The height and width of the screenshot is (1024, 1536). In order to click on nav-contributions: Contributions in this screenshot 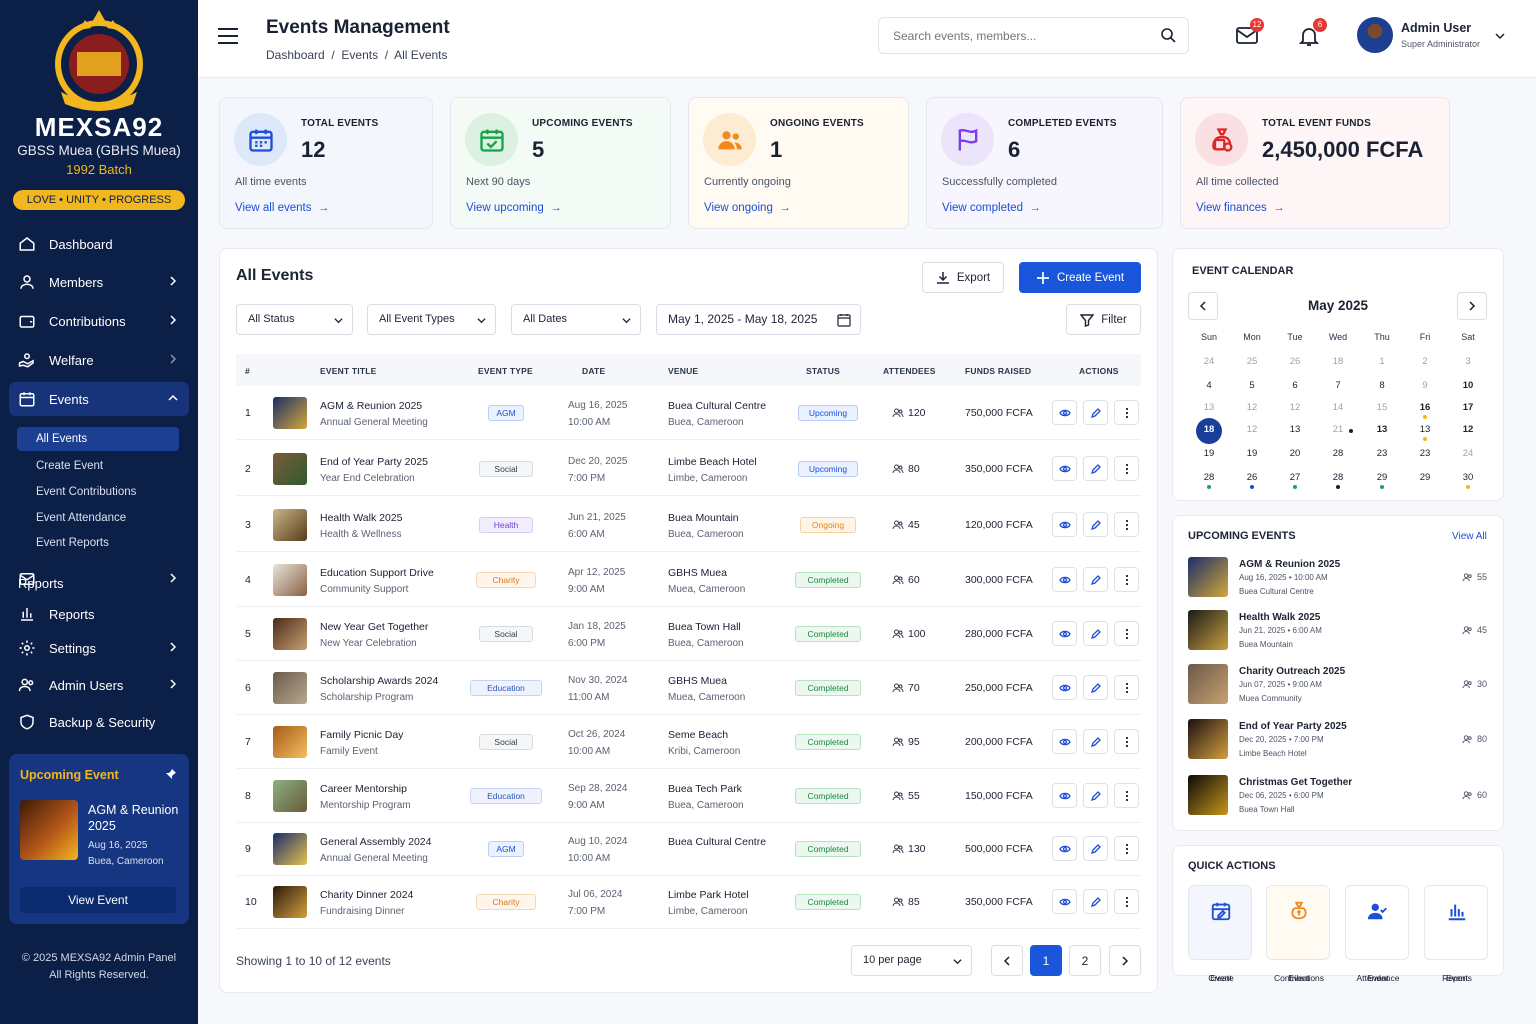, I will do `click(99, 321)`.